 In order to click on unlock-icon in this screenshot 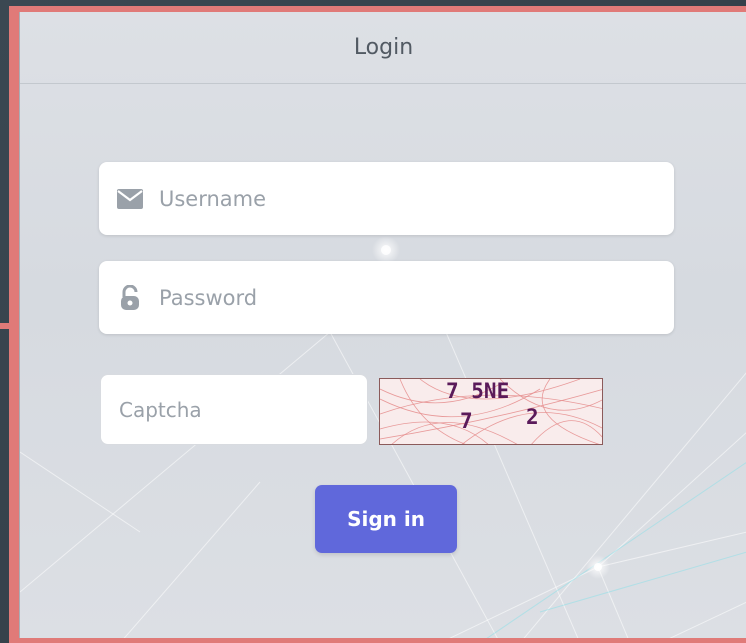, I will do `click(130, 297)`.